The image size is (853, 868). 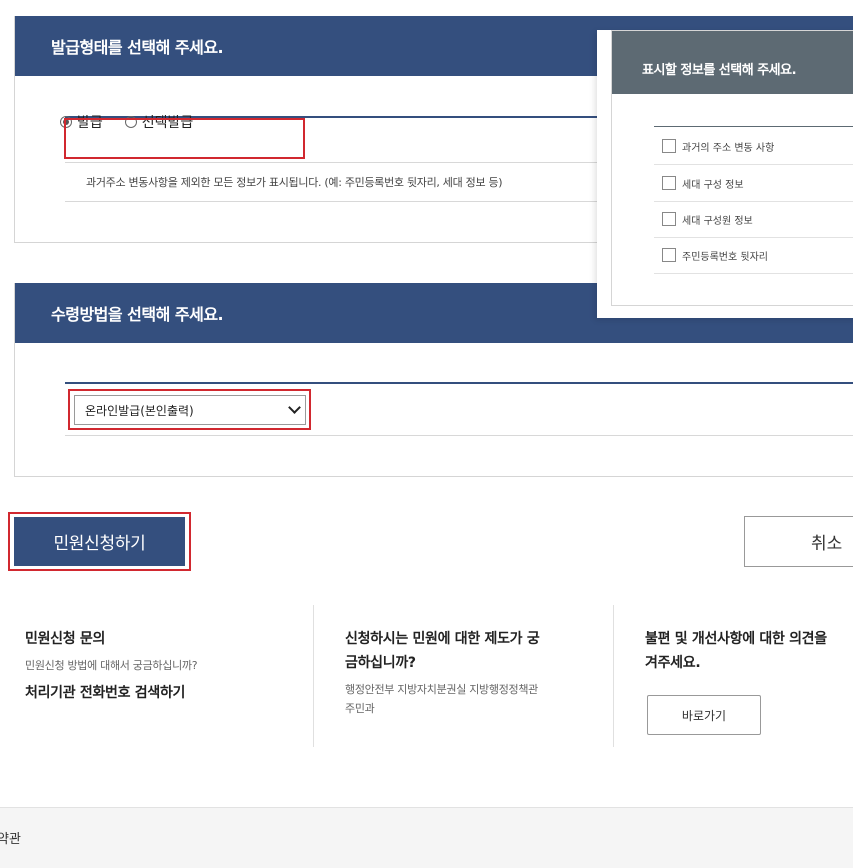 What do you see at coordinates (426, 837) in the screenshot?
I see `footer: 약관` at bounding box center [426, 837].